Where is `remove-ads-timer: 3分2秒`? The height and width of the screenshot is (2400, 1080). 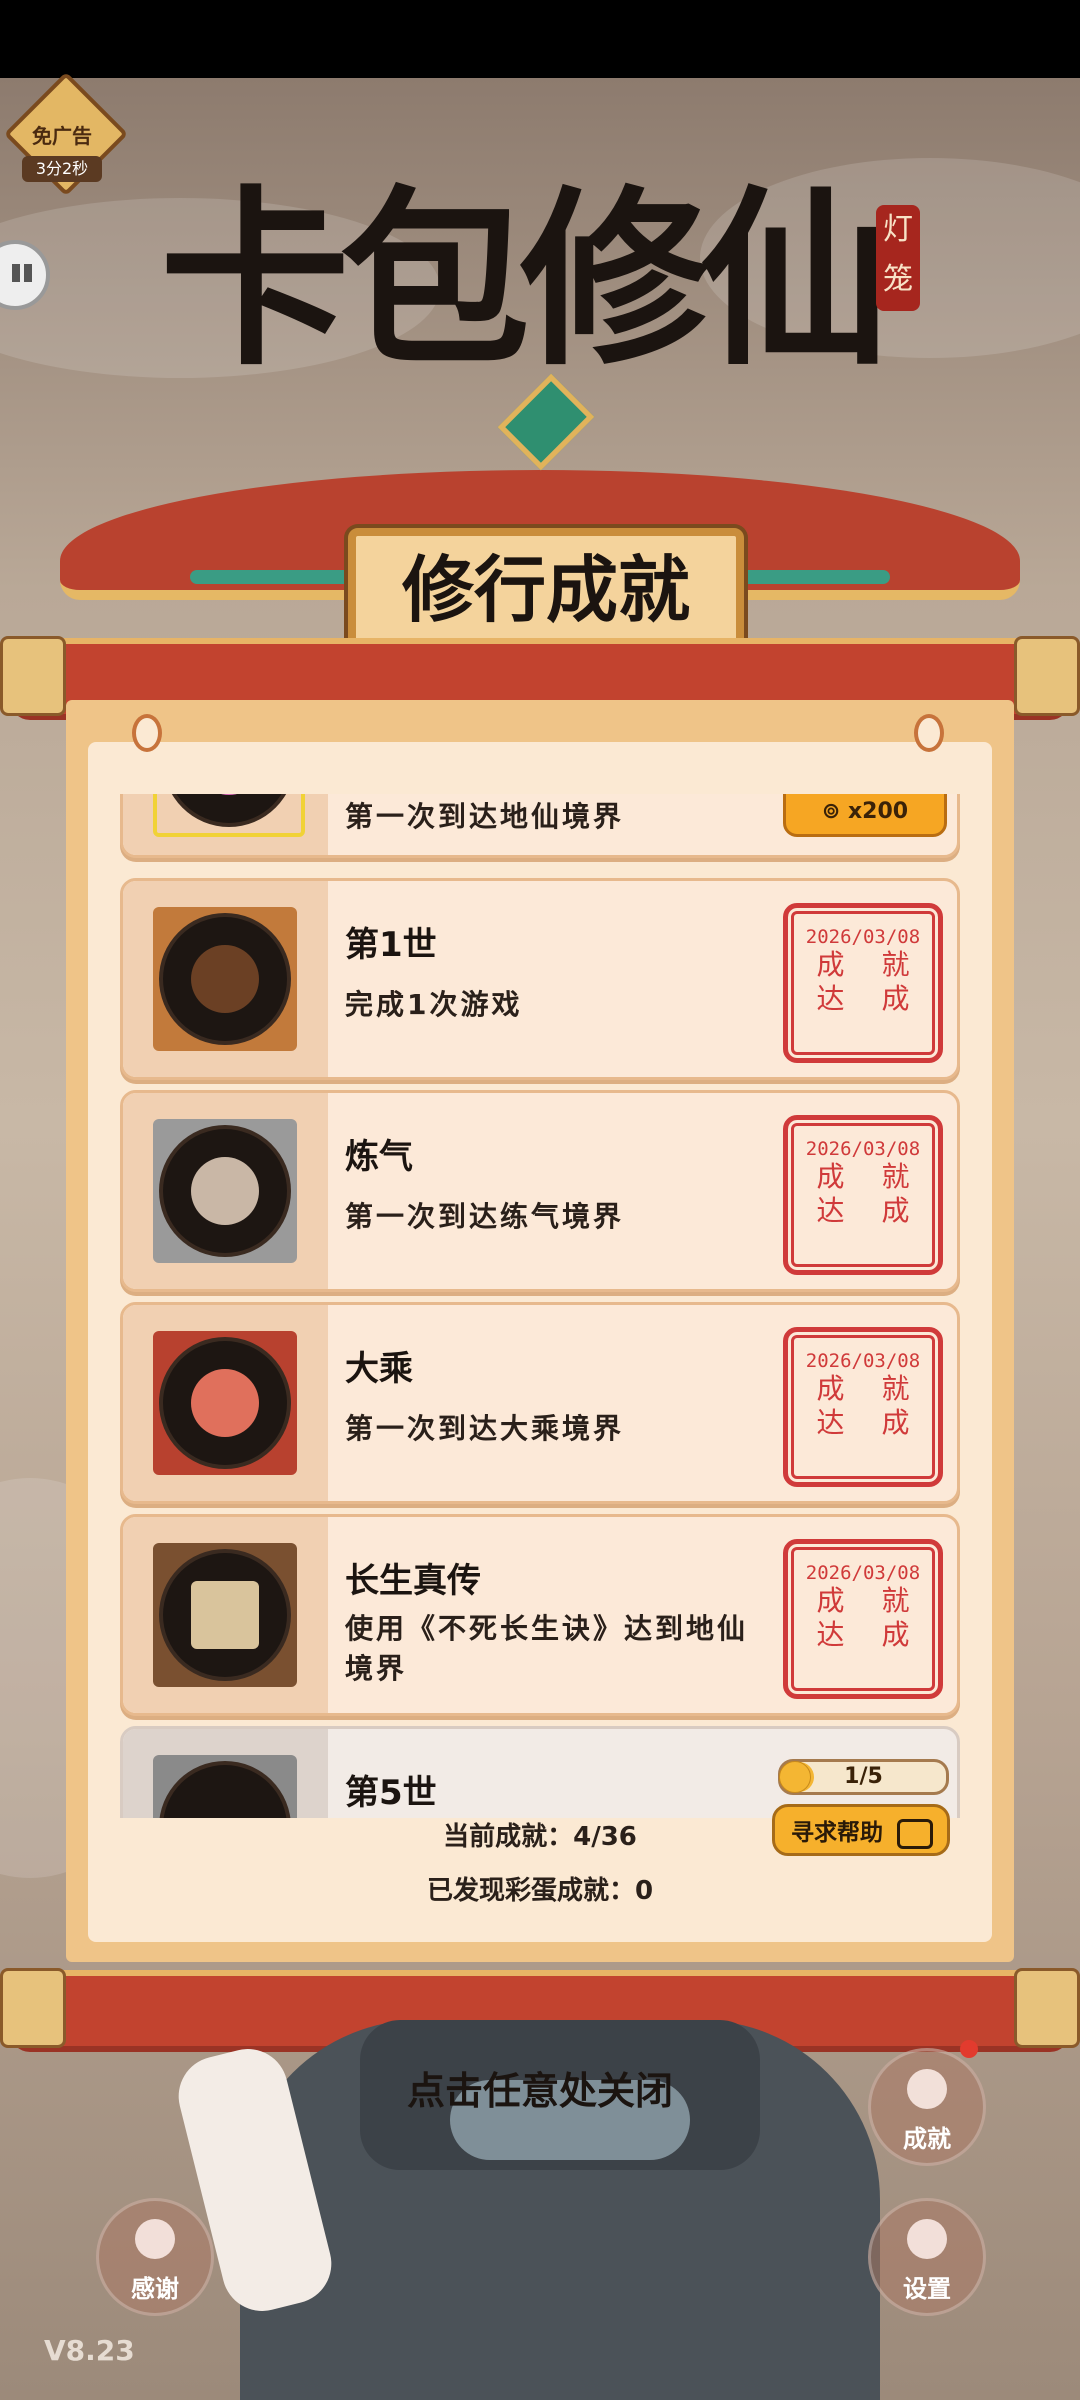 remove-ads-timer: 3分2秒 is located at coordinates (62, 169).